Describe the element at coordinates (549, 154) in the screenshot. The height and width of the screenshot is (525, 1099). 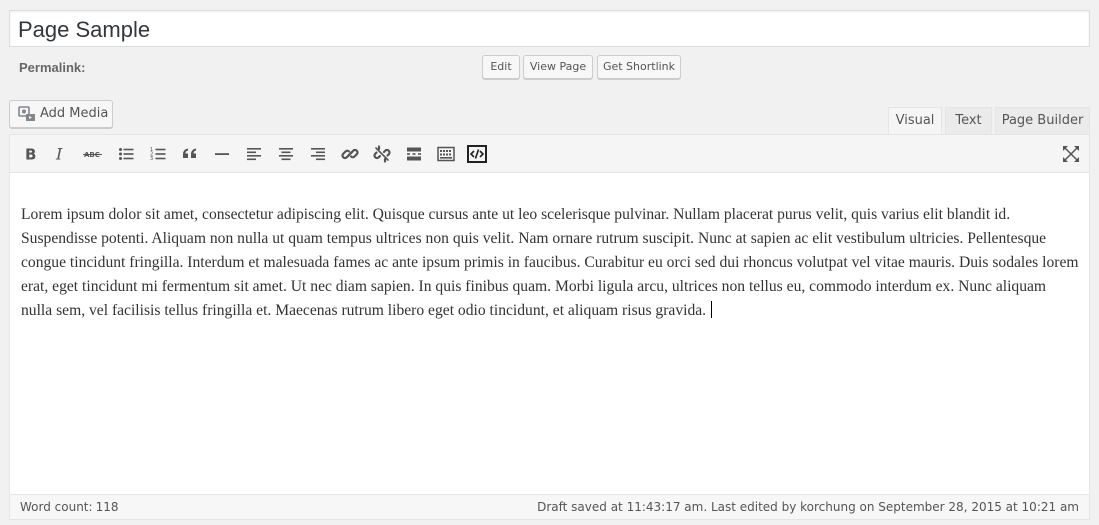
I see `editor-toolbar: B I ABC 1 2 3` at that location.